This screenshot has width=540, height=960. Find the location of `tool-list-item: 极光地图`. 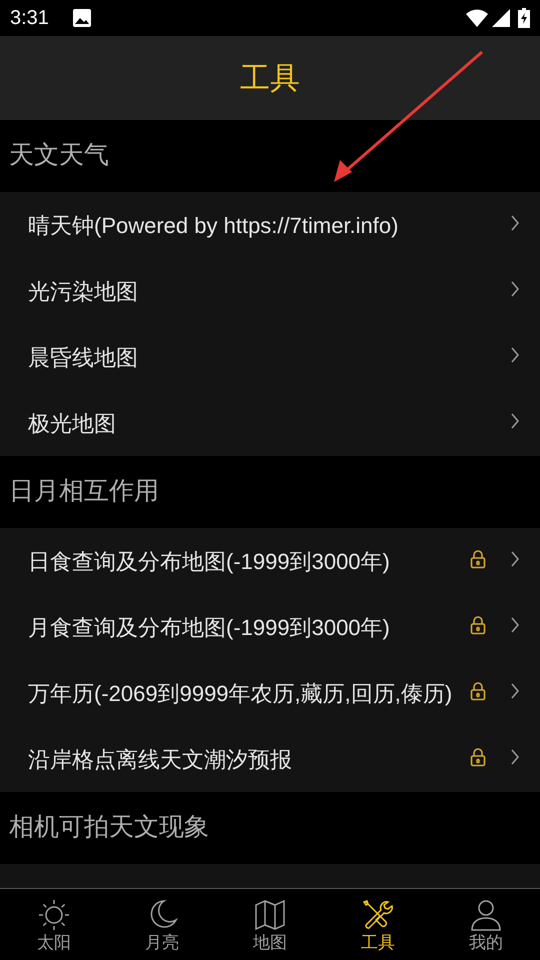

tool-list-item: 极光地图 is located at coordinates (270, 423).